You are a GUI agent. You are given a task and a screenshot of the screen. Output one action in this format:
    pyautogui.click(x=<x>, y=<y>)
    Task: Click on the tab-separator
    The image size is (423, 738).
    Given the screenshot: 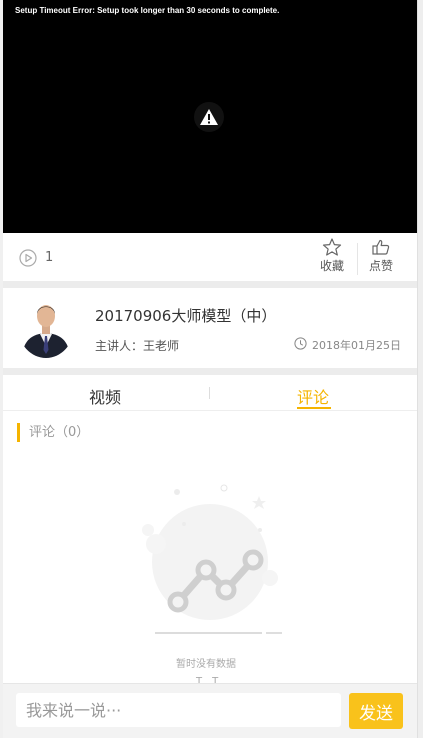 What is the action you would take?
    pyautogui.click(x=209, y=393)
    